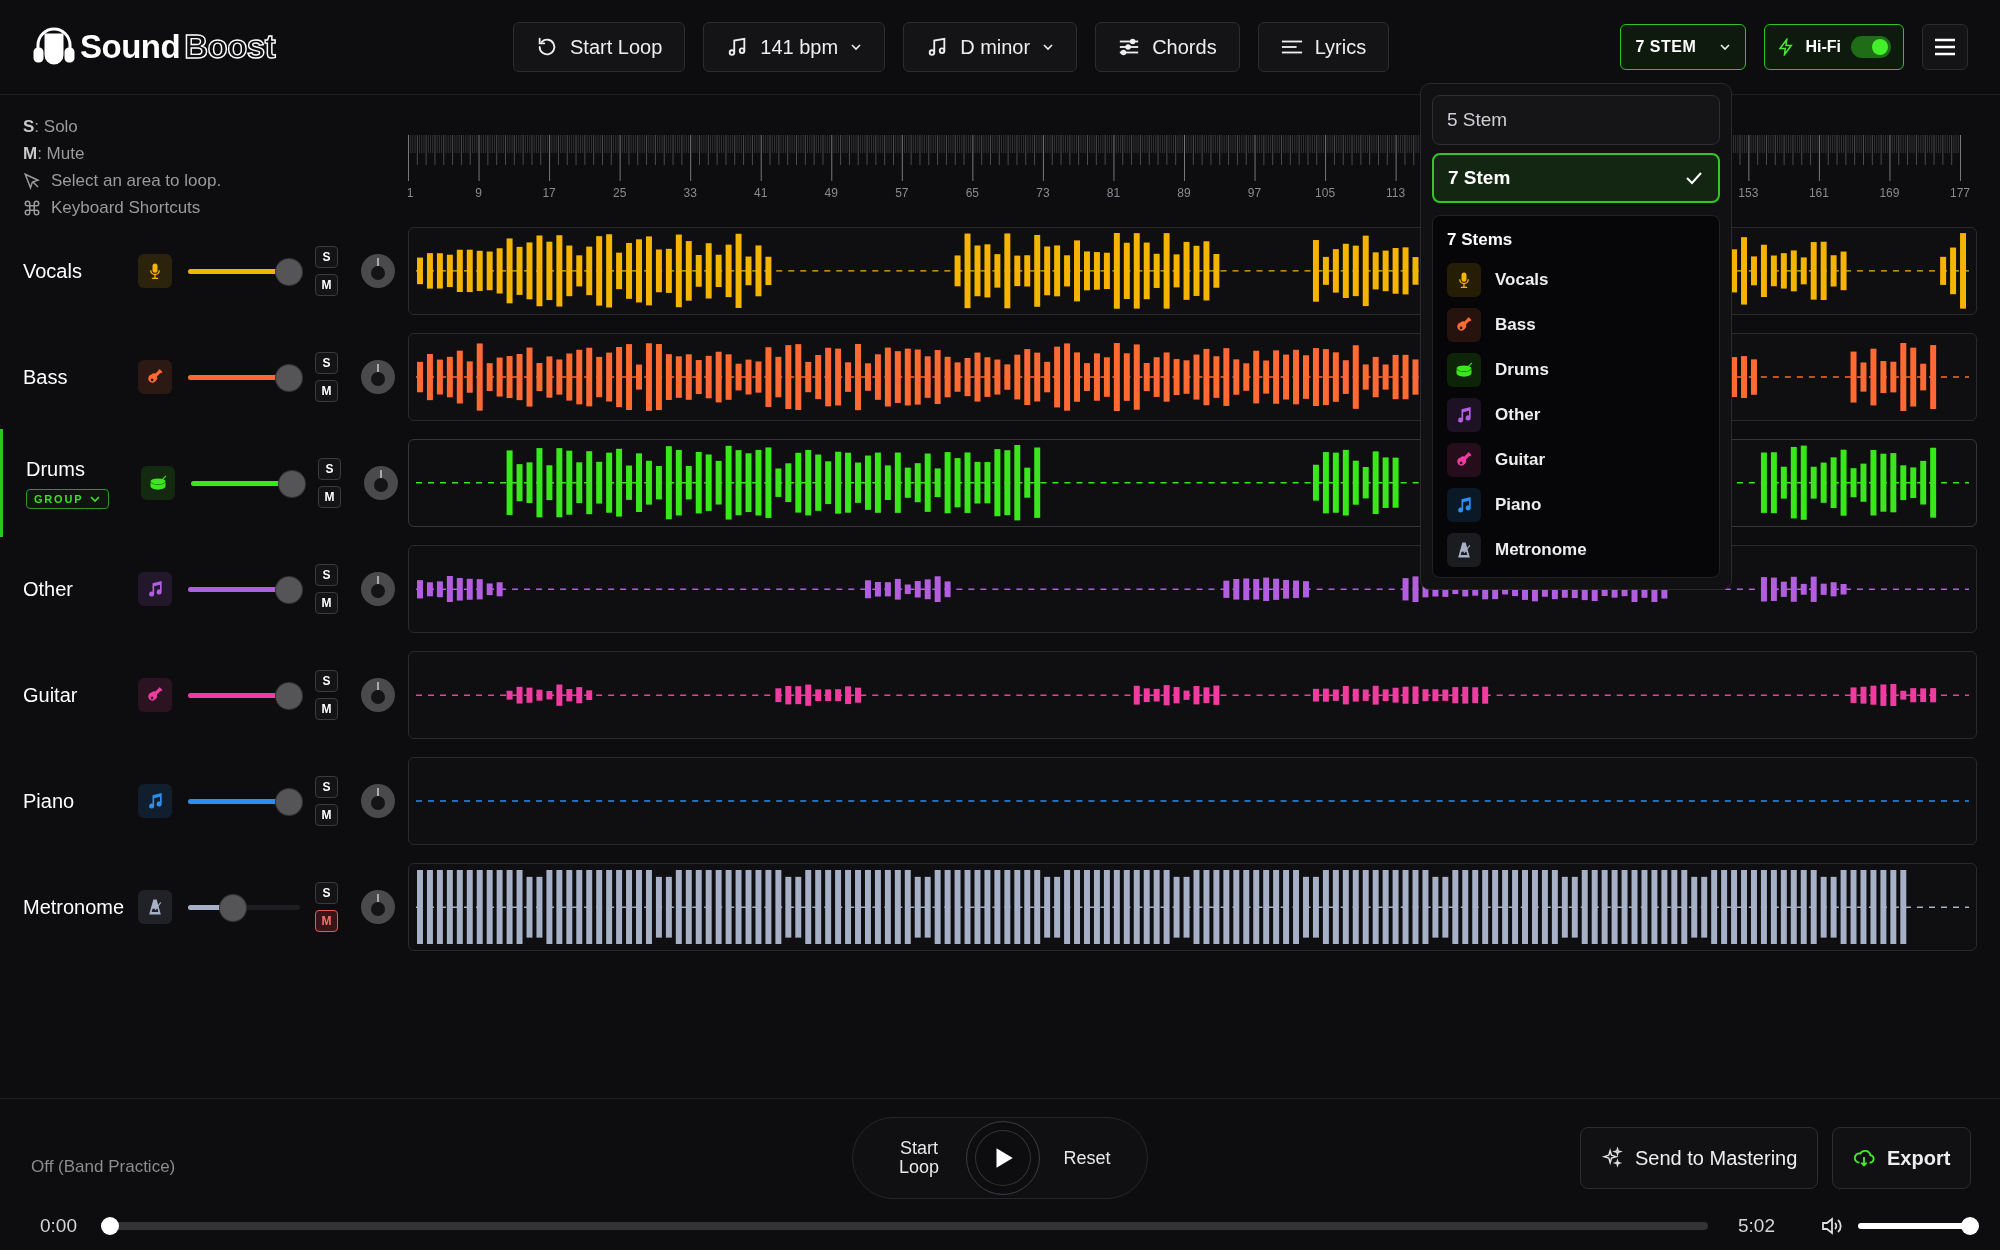  What do you see at coordinates (1520, 460) in the screenshot?
I see `stem-list-item: Guitar` at bounding box center [1520, 460].